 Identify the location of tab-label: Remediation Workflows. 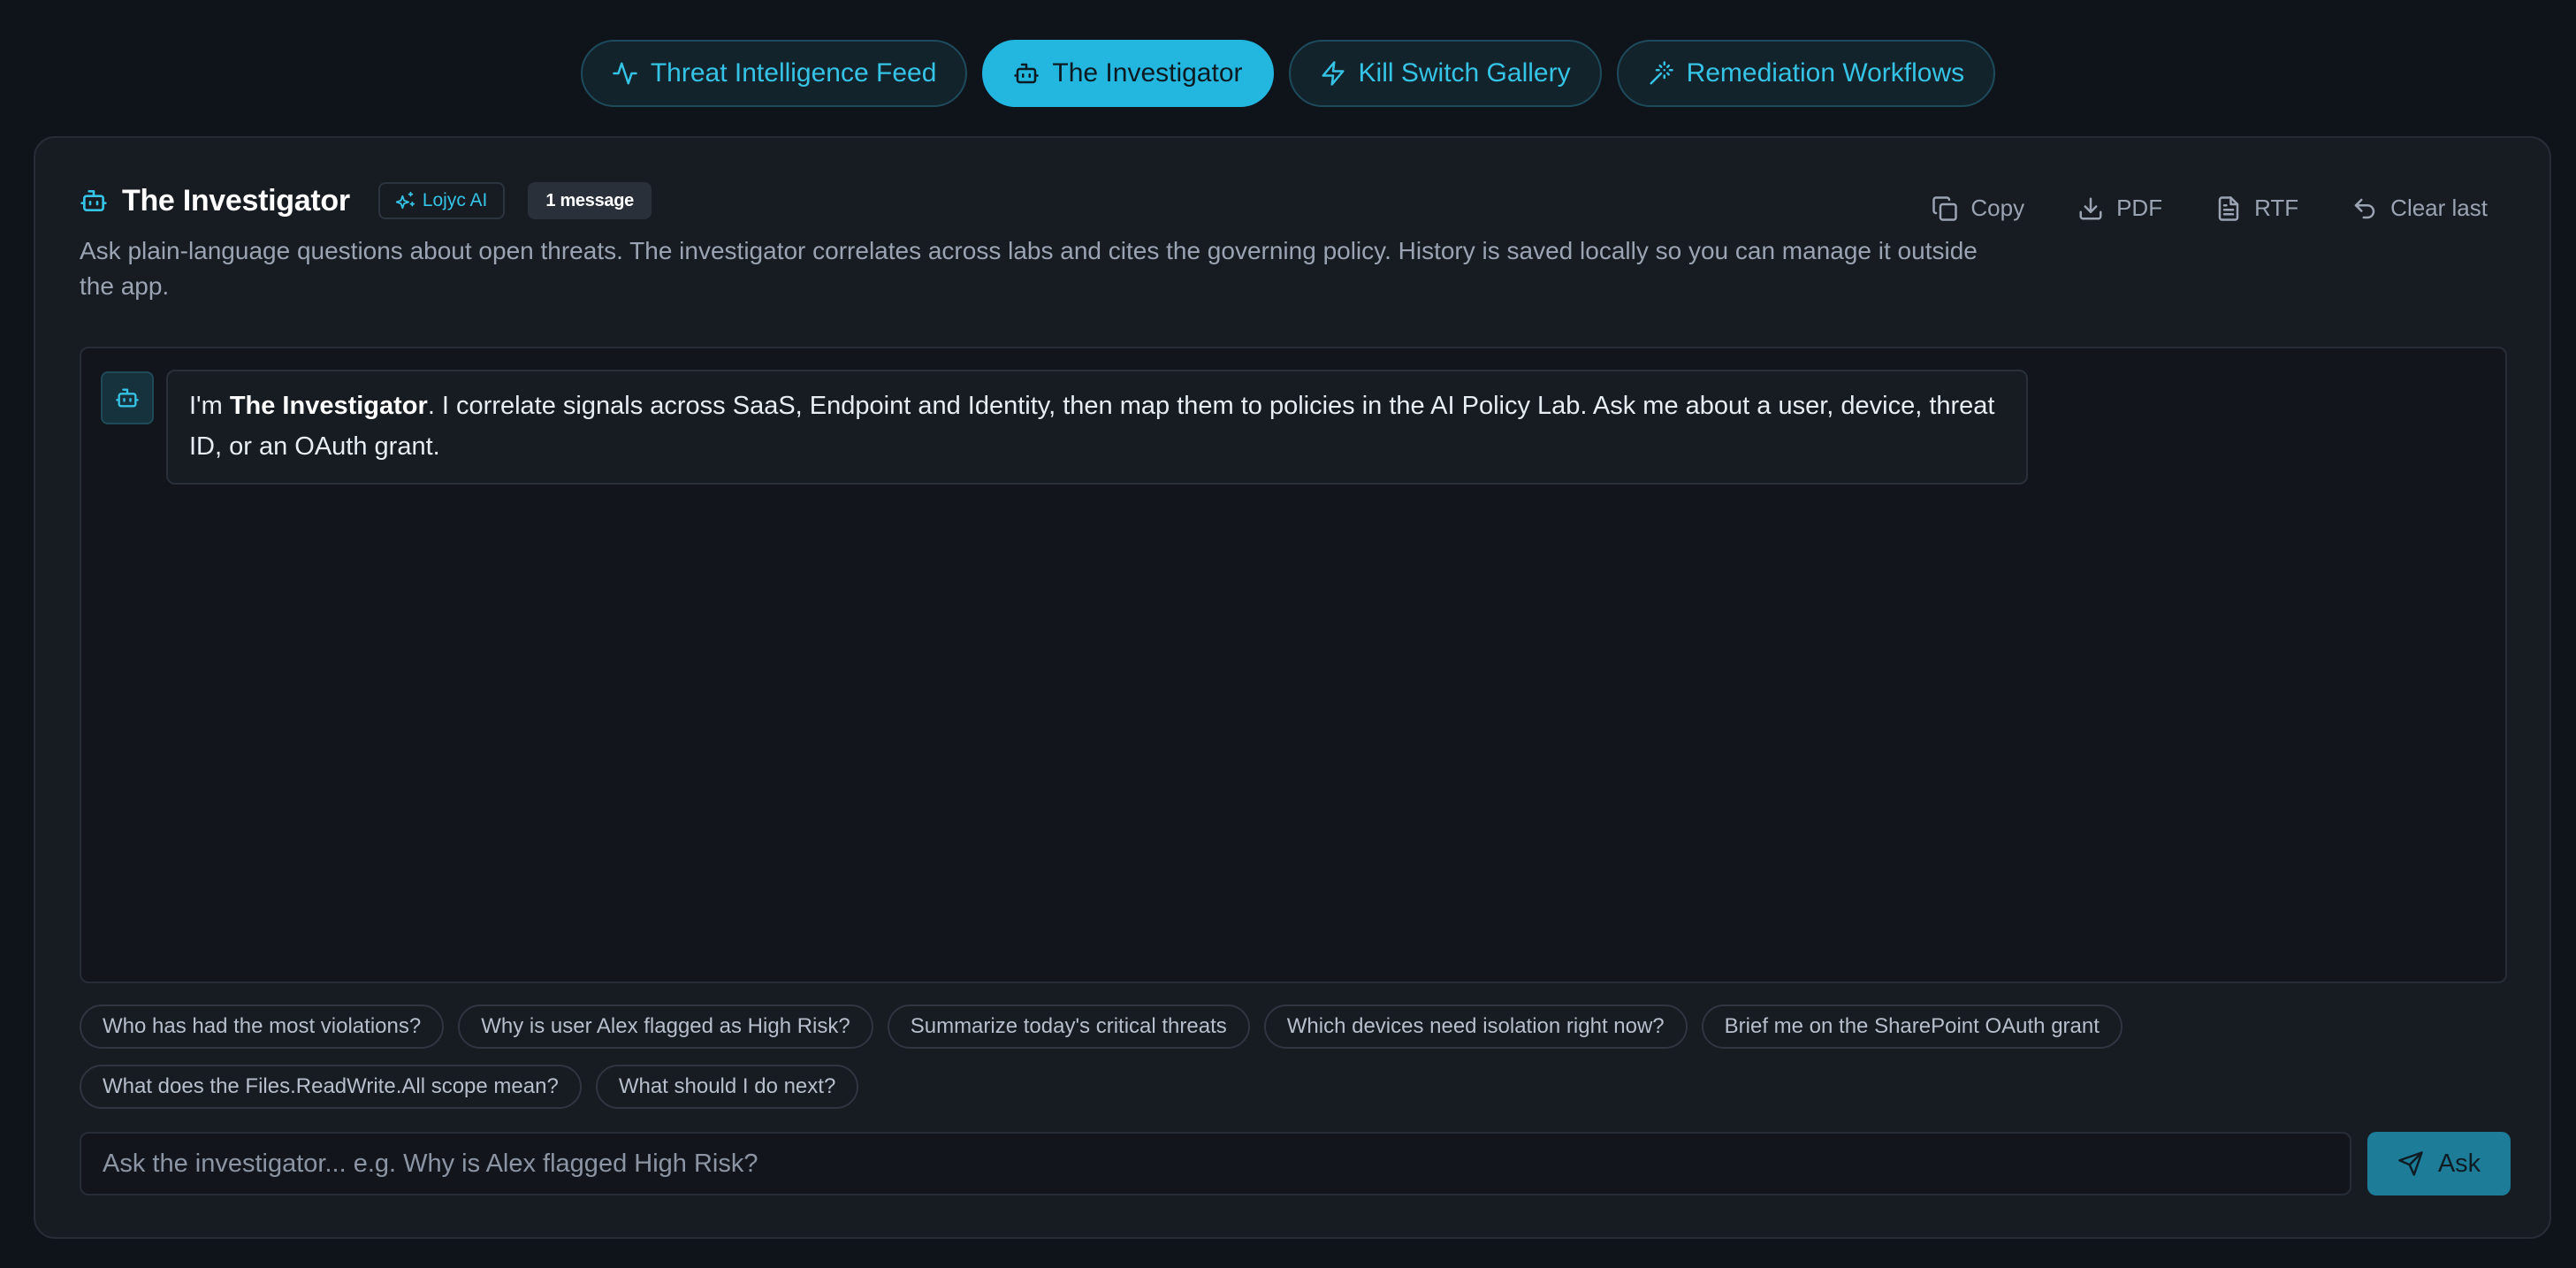
(1825, 73).